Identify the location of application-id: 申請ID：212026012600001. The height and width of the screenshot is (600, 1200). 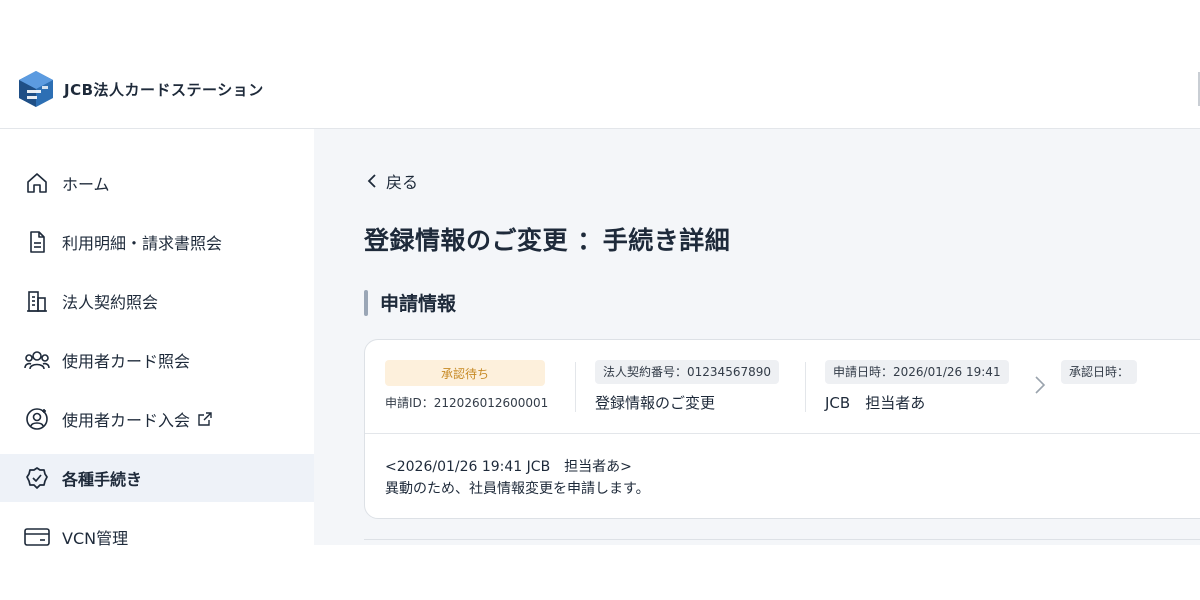
(466, 402).